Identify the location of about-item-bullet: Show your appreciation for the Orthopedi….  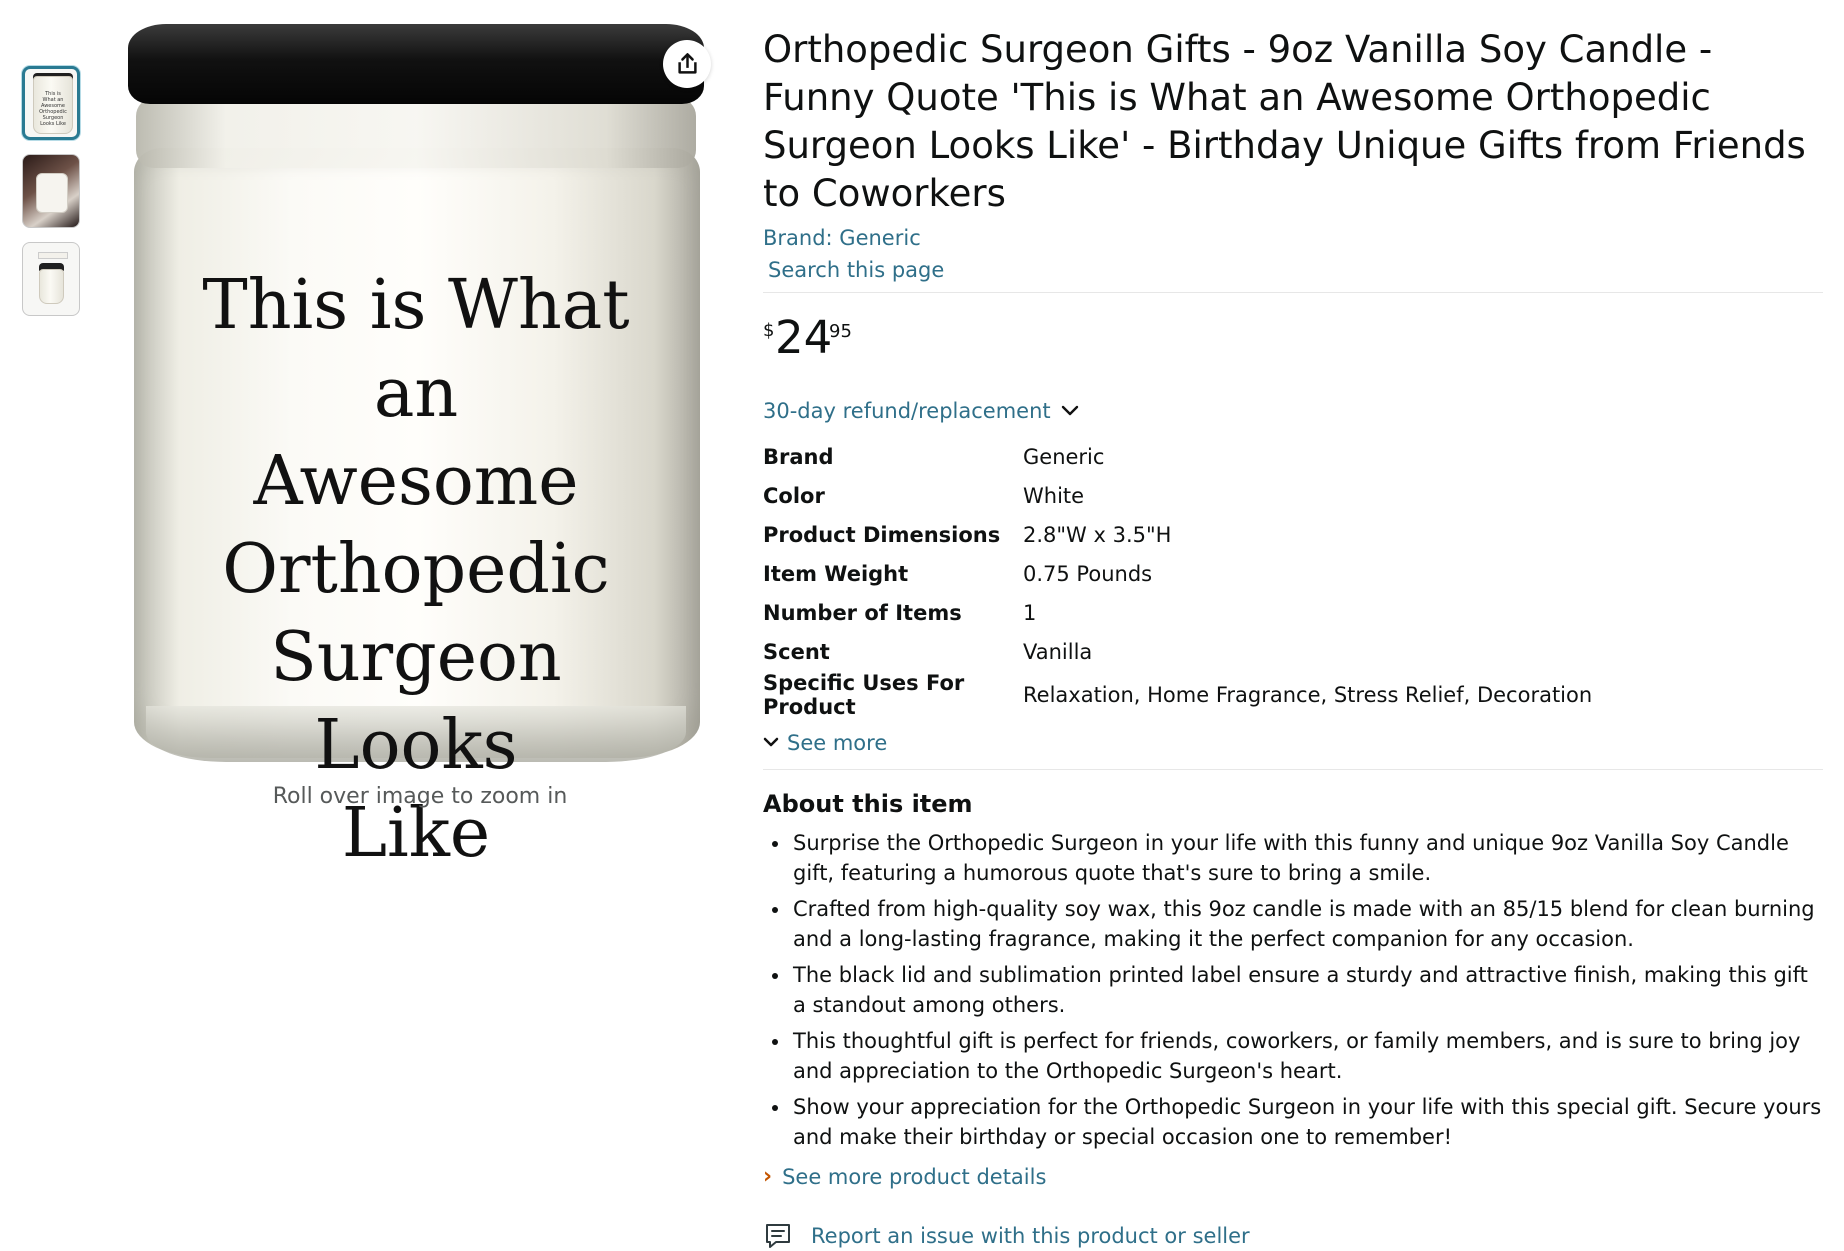
(1307, 1122).